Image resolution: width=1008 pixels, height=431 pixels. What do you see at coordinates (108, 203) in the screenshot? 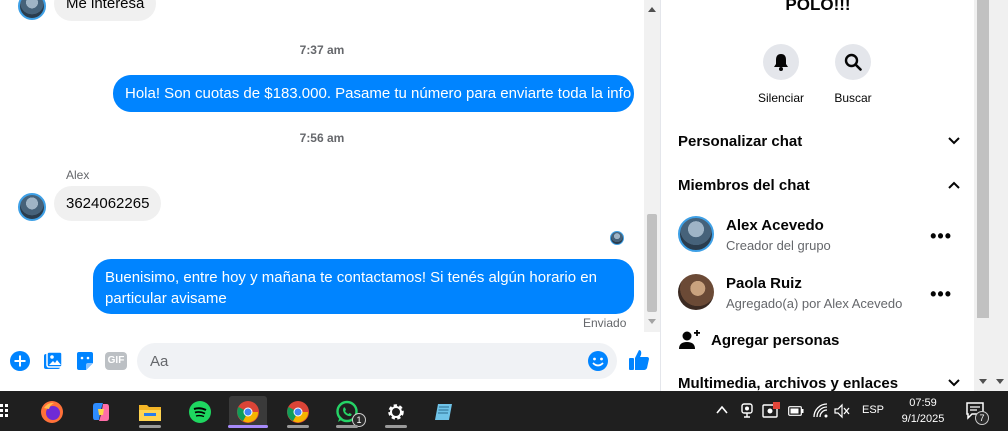
I see `message-incoming: 3624062265` at bounding box center [108, 203].